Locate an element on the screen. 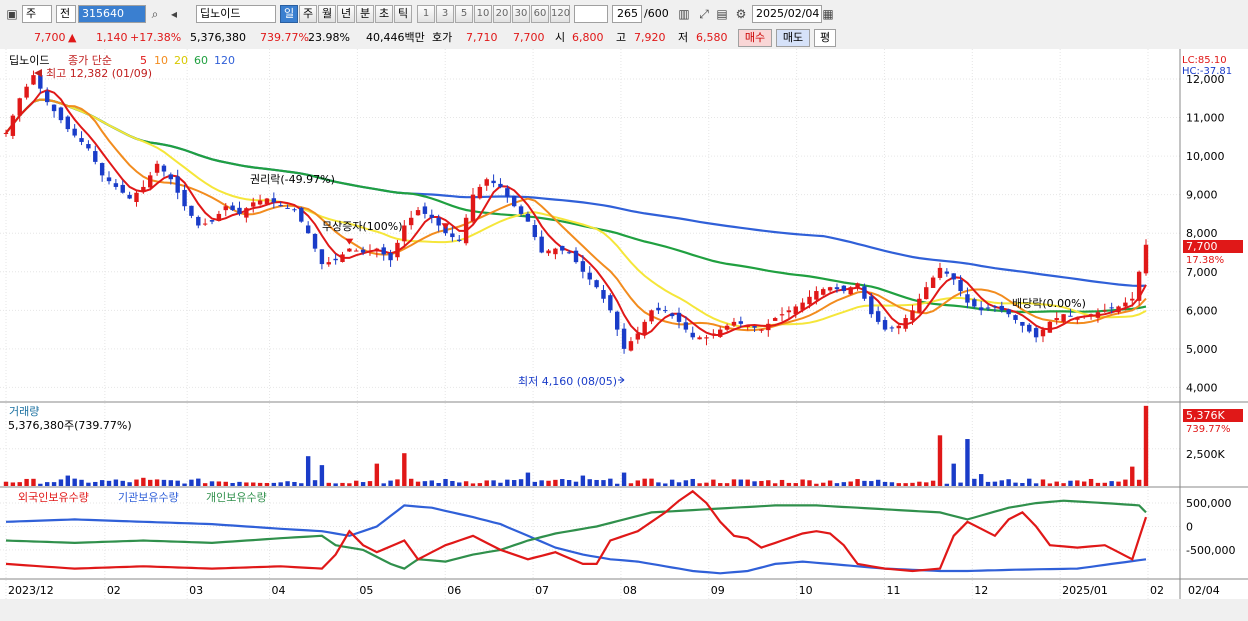  interval-10: 10 is located at coordinates (483, 14).